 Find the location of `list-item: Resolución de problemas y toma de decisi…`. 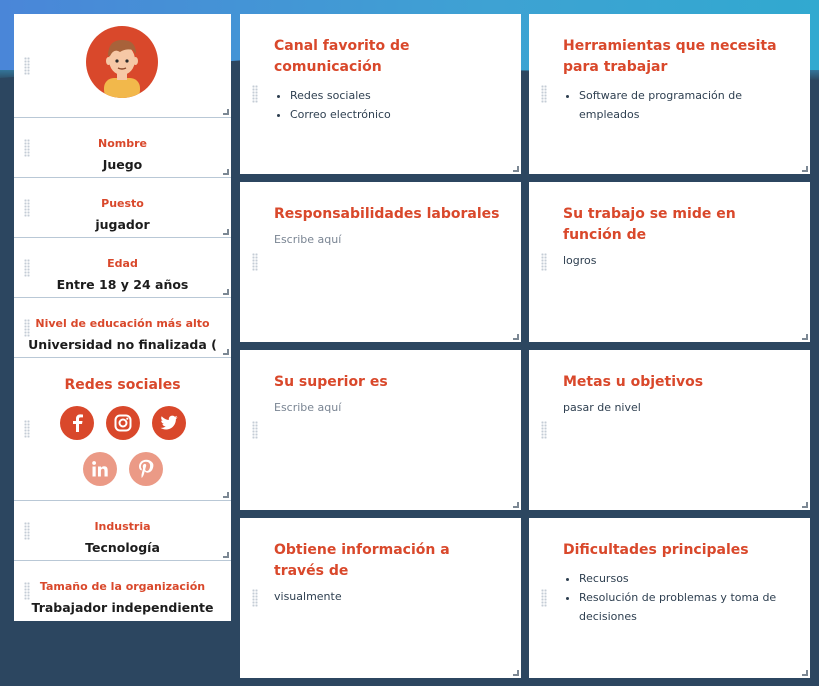

list-item: Resolución de problemas y toma de decisi… is located at coordinates (684, 607).